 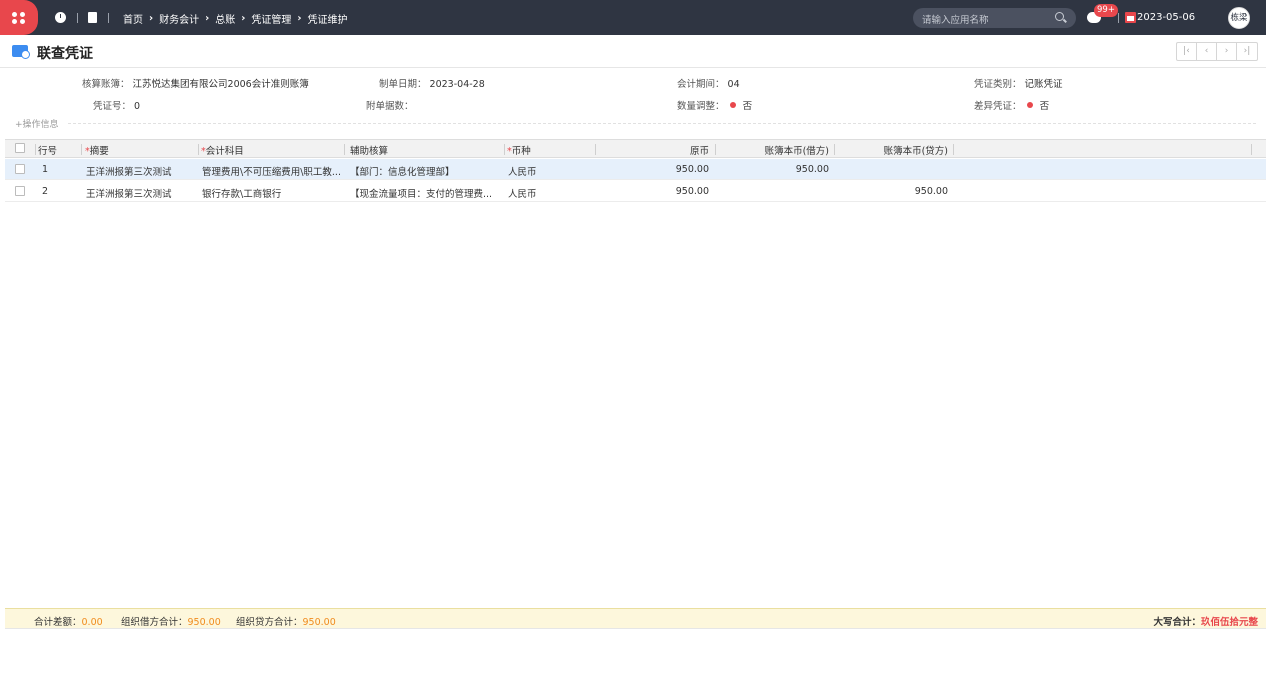 What do you see at coordinates (893, 150) in the screenshot?
I see `col-credit: 账簿本币(贷方)` at bounding box center [893, 150].